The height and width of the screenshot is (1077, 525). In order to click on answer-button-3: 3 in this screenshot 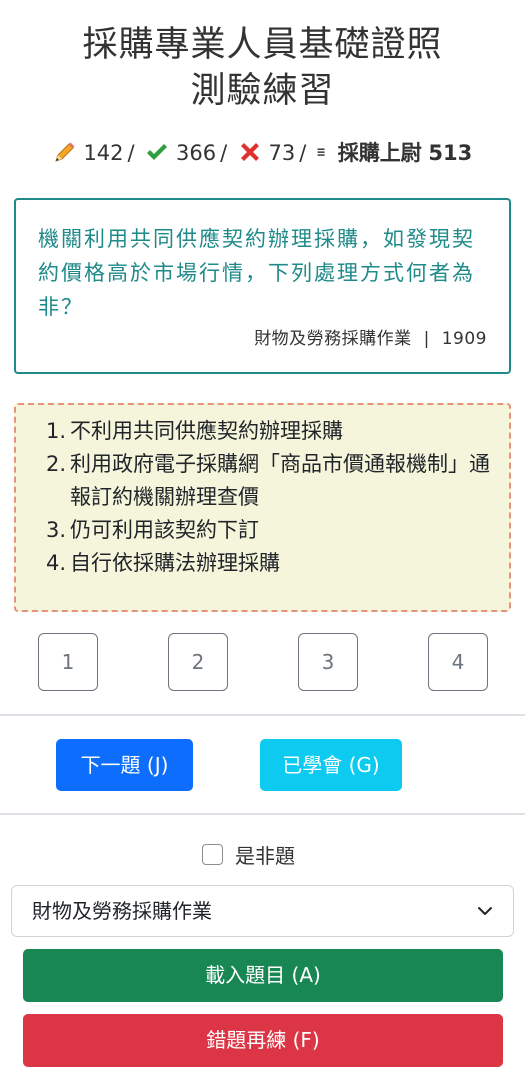, I will do `click(328, 662)`.